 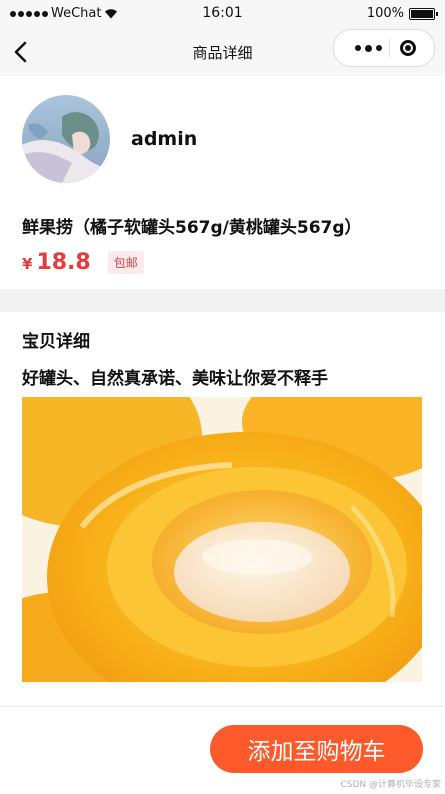 What do you see at coordinates (175, 379) in the screenshot?
I see `product-description: 好罐头、自然真承诺、美味让你爱不释手` at bounding box center [175, 379].